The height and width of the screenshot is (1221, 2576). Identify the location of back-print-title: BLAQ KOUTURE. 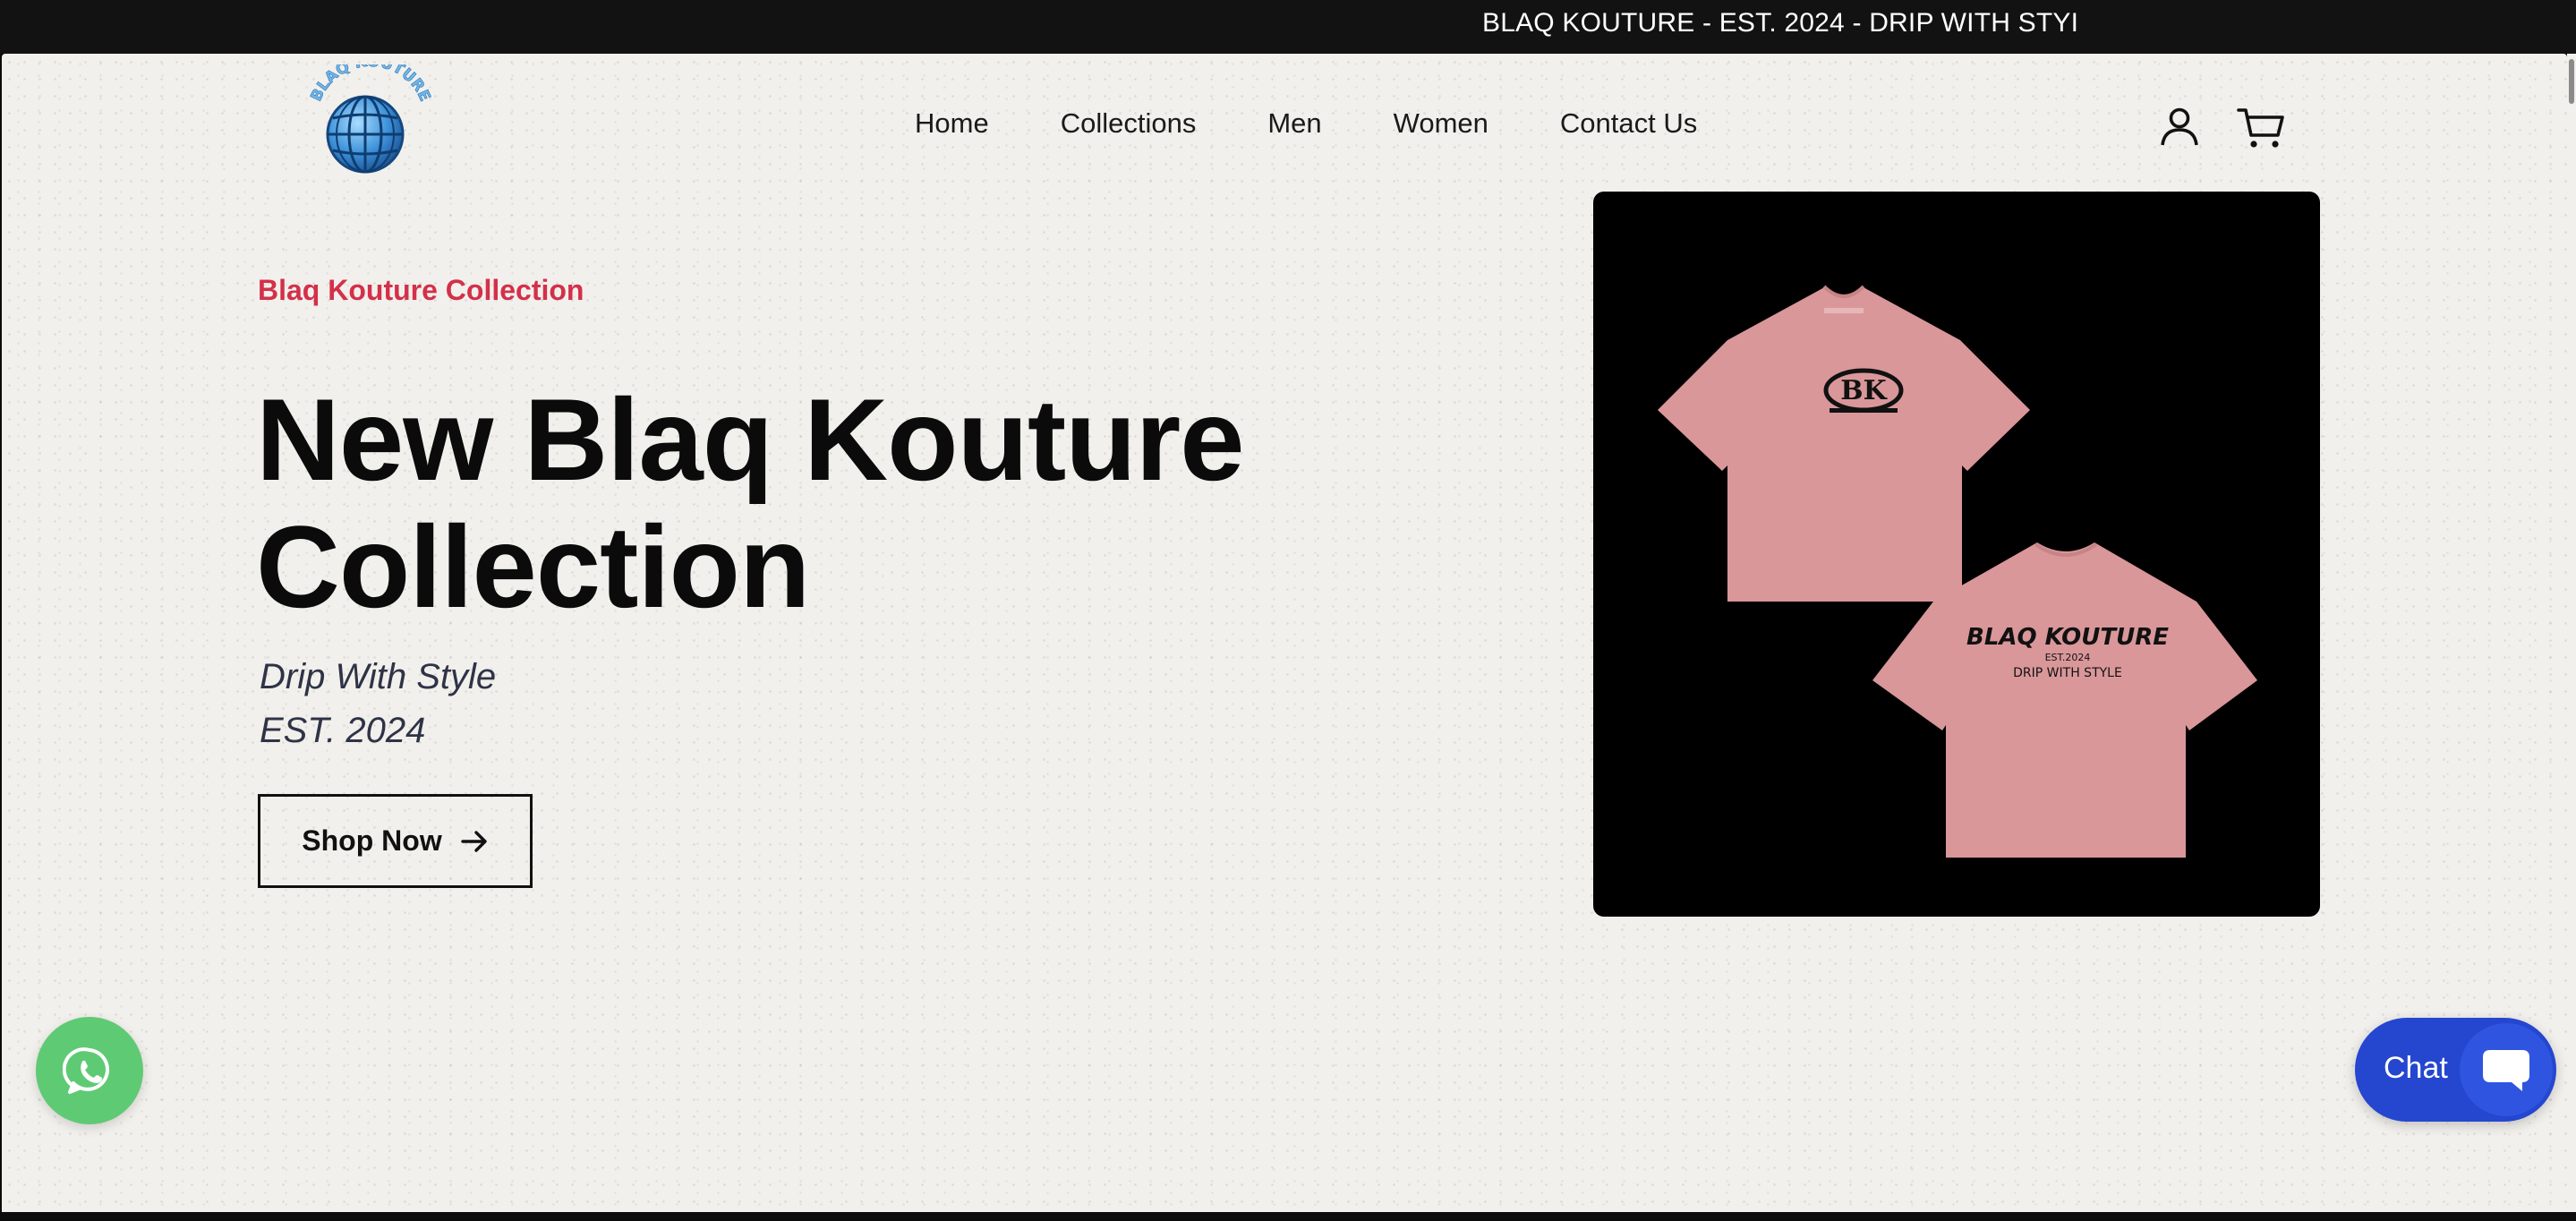
(2067, 637).